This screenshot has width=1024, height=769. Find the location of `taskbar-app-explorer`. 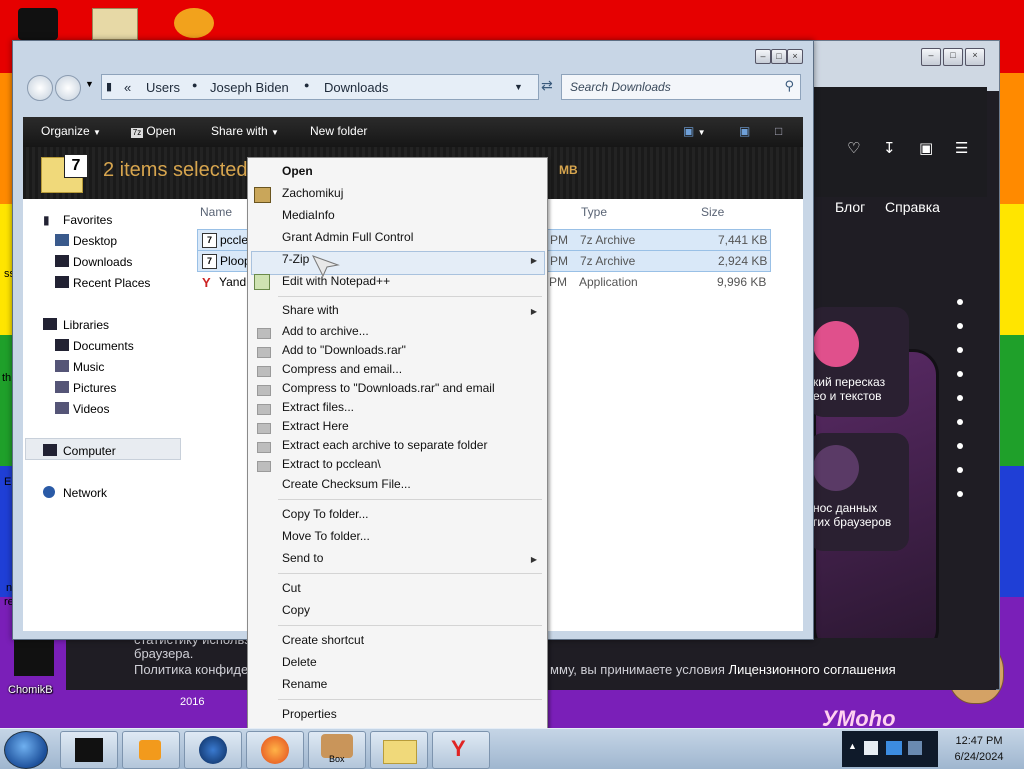

taskbar-app-explorer is located at coordinates (399, 750).